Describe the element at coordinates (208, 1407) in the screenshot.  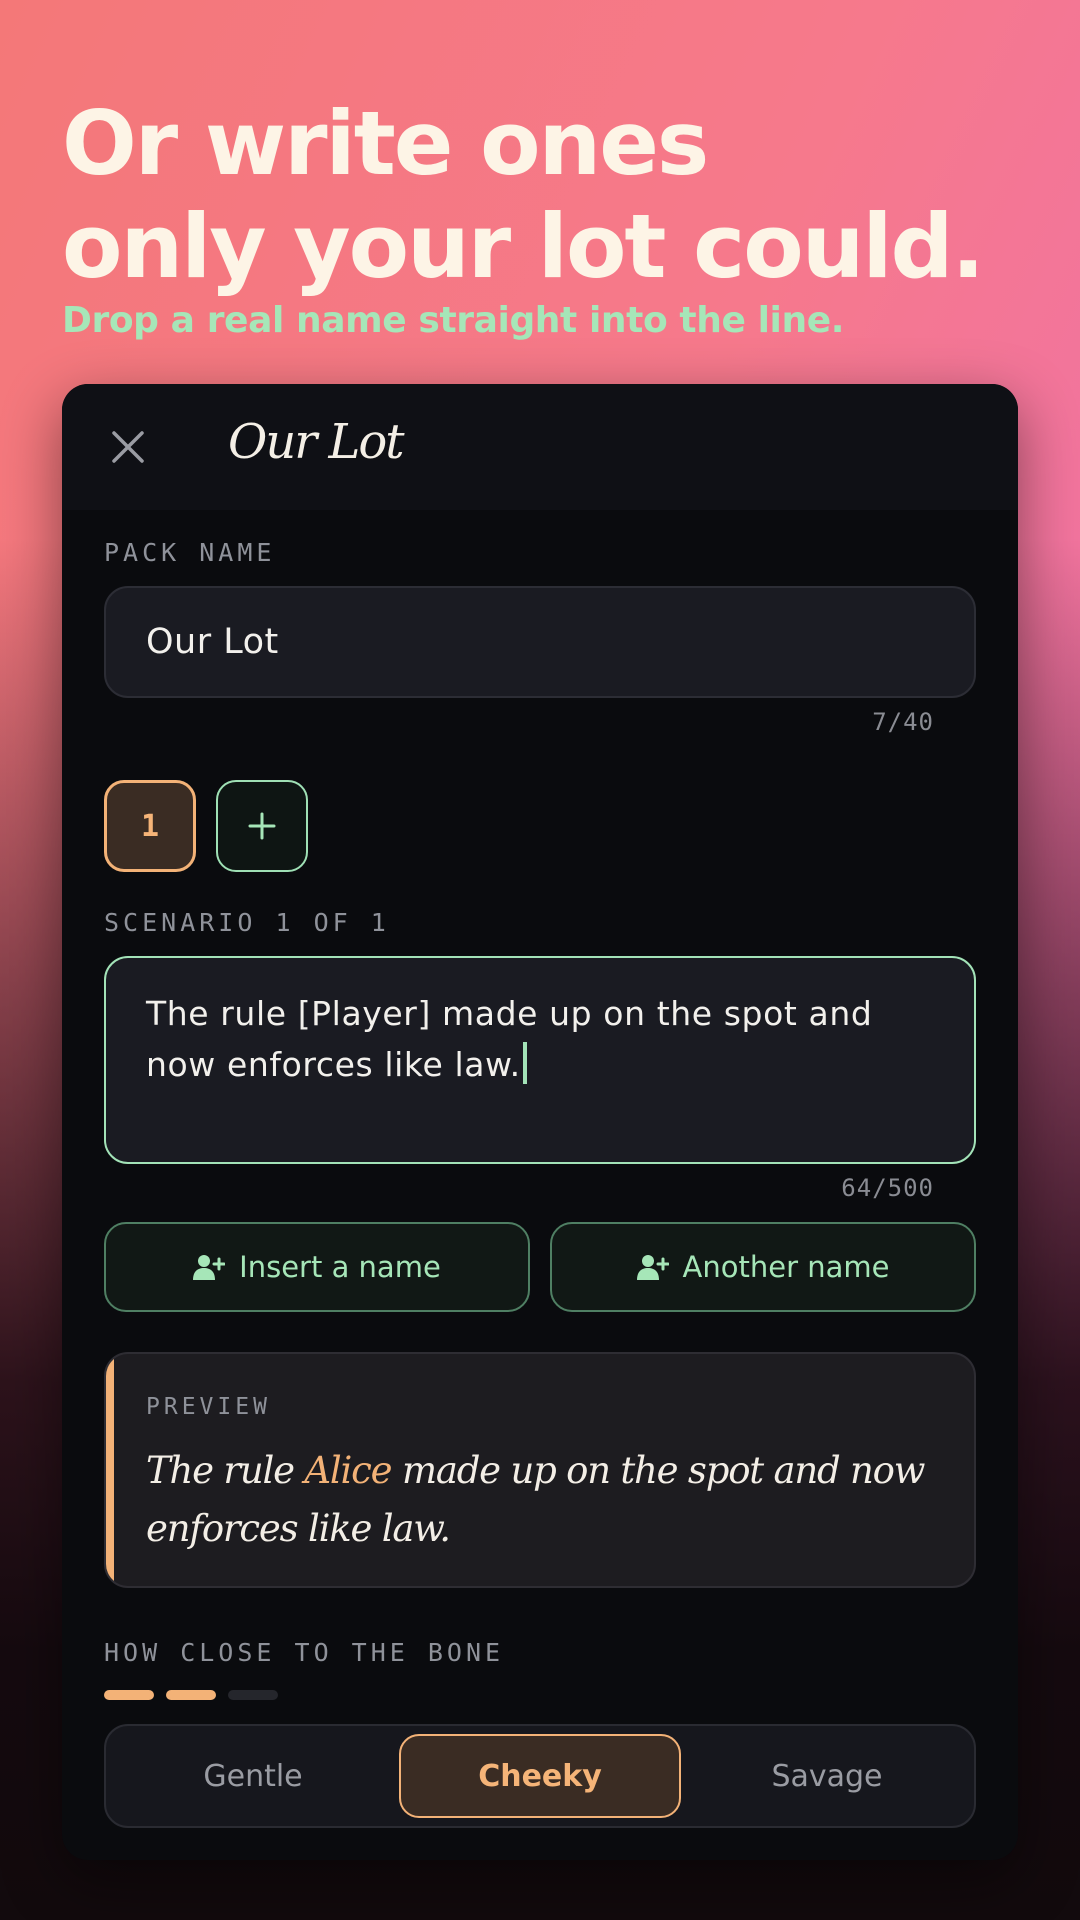
I see `preview-label: PREVIEW` at that location.